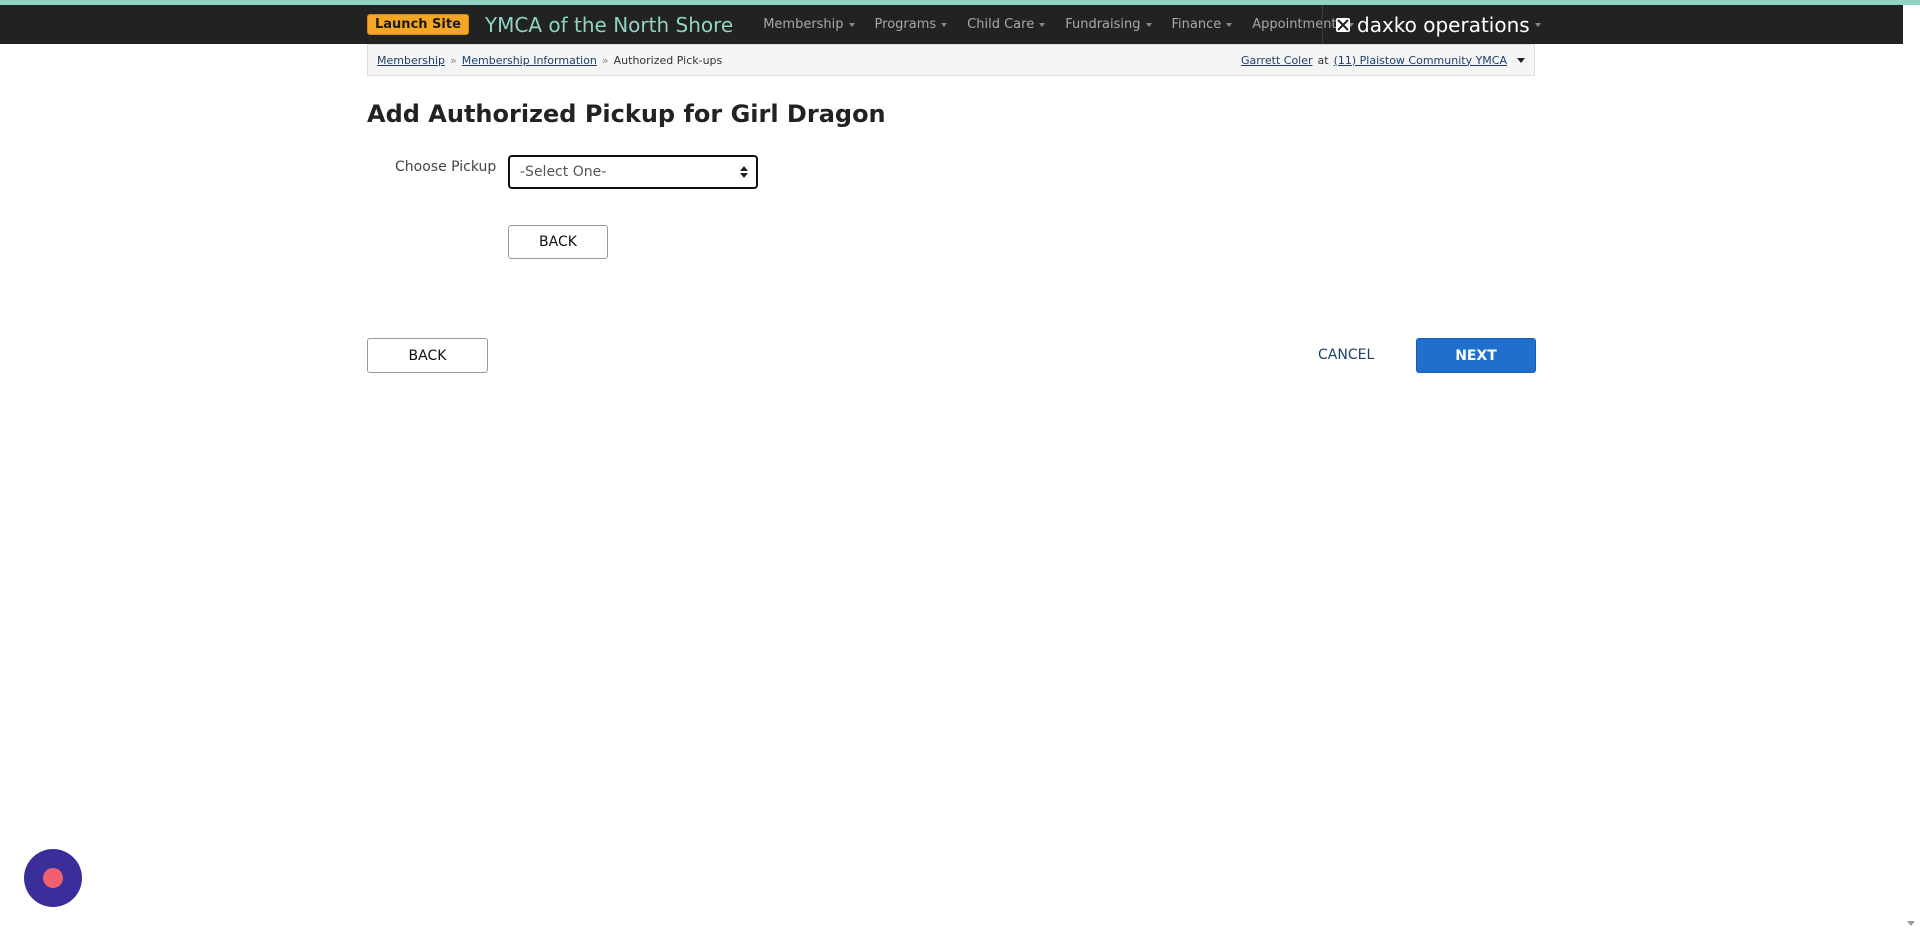 The height and width of the screenshot is (931, 1920). I want to click on brand-title: YMCA of the North Shore, so click(609, 25).